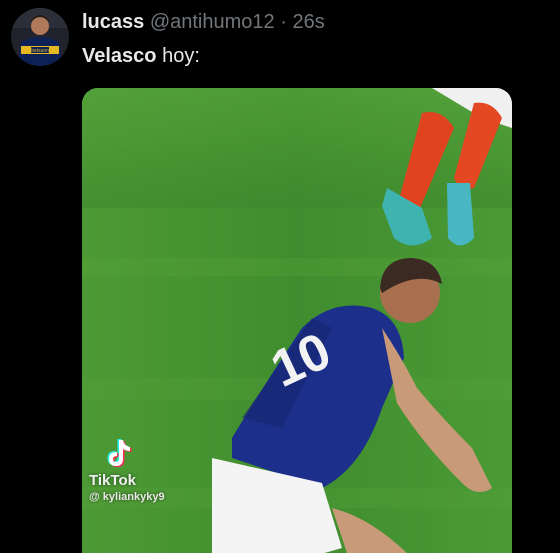 This screenshot has width=560, height=553. What do you see at coordinates (127, 497) in the screenshot?
I see `tiktok-username: @ kyliankyky9` at bounding box center [127, 497].